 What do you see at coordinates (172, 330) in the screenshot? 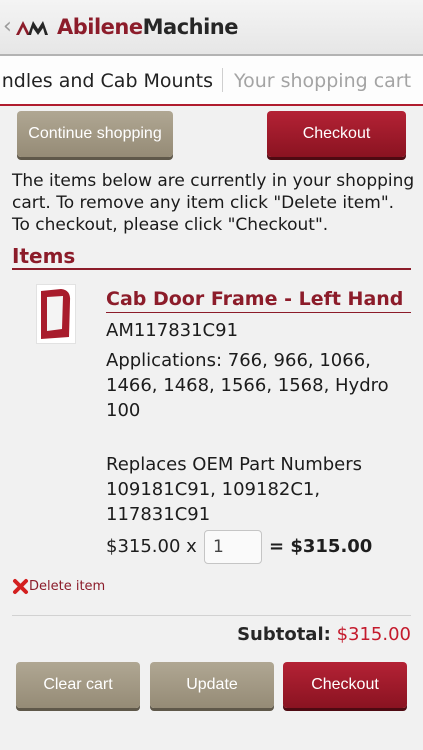
I see `item-part-number: AM117831C91` at bounding box center [172, 330].